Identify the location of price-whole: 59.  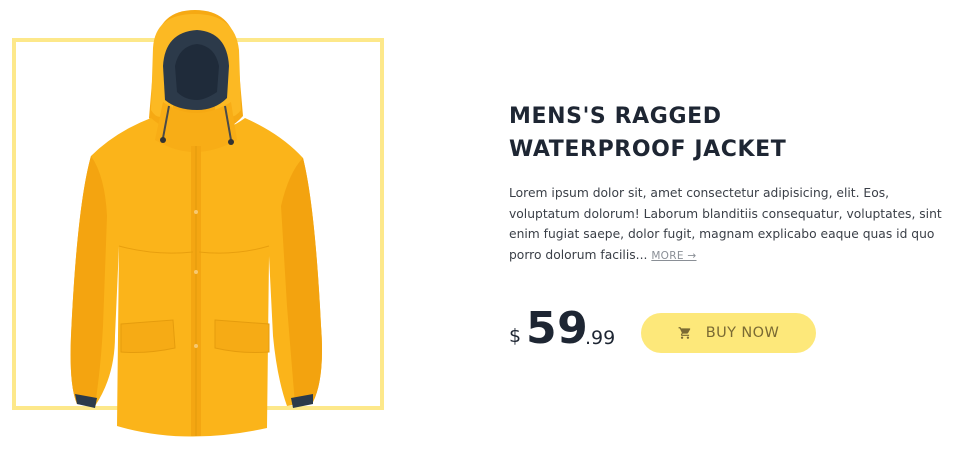
(557, 328).